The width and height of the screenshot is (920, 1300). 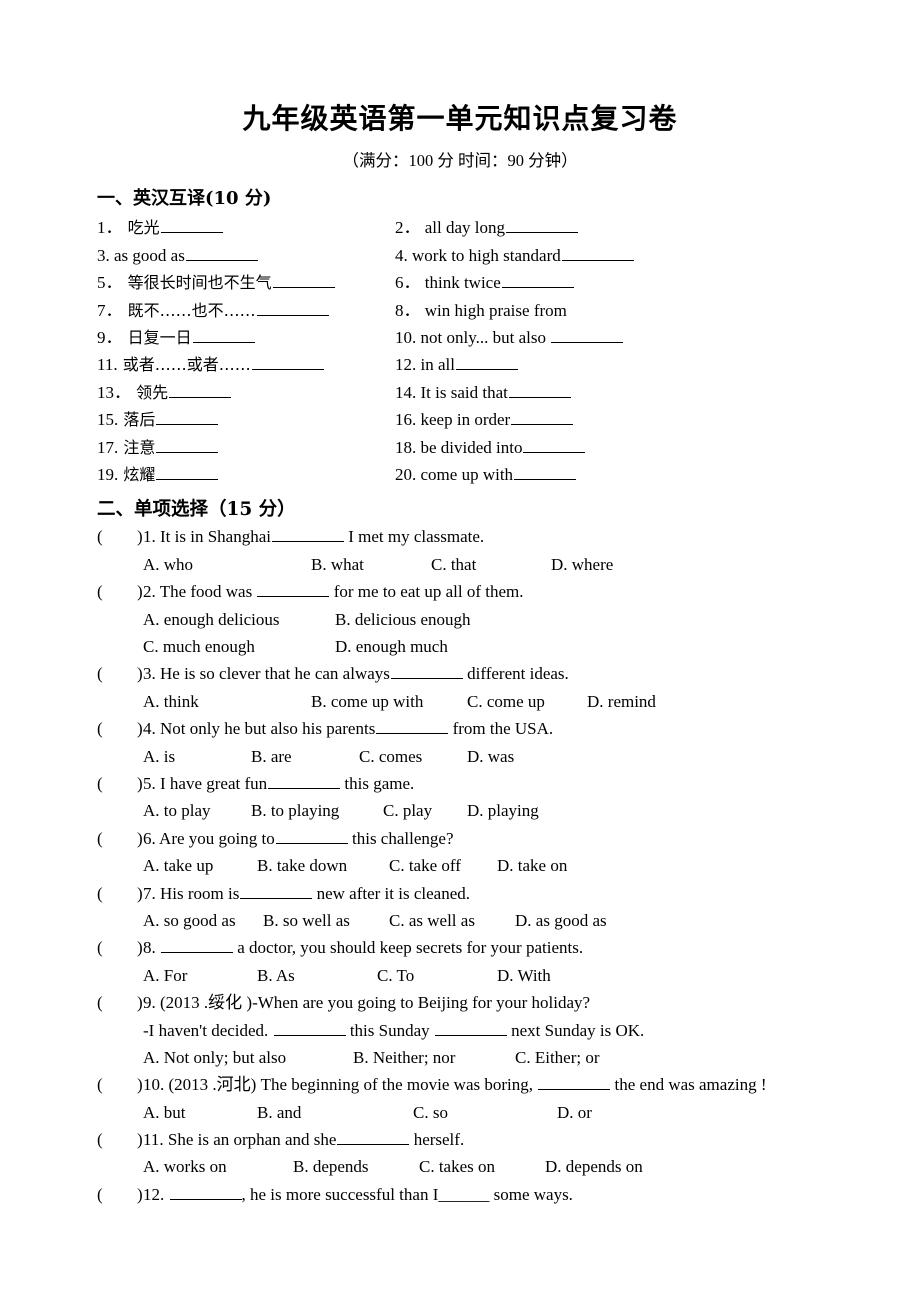 I want to click on answer-option: A. Not only; but also, so click(x=214, y=1057).